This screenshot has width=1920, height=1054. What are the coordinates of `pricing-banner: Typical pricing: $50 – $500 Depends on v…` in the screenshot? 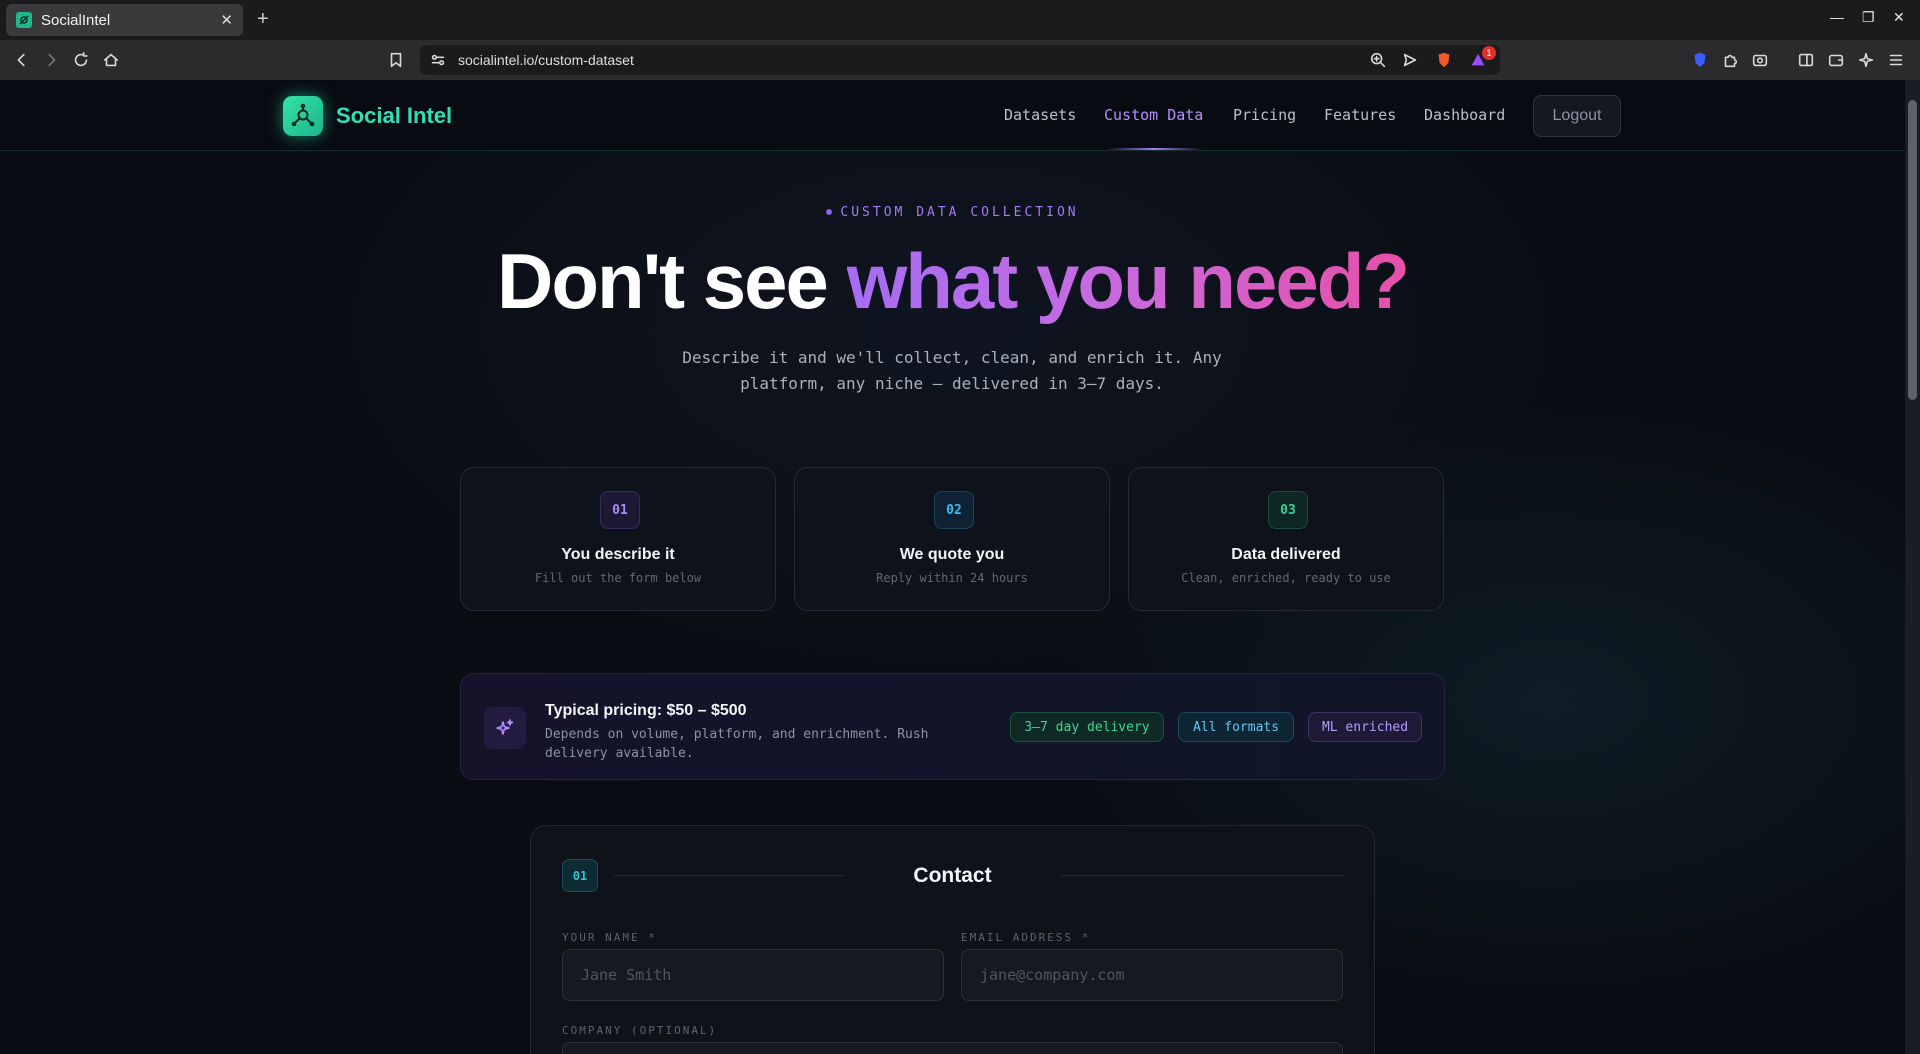 It's located at (952, 726).